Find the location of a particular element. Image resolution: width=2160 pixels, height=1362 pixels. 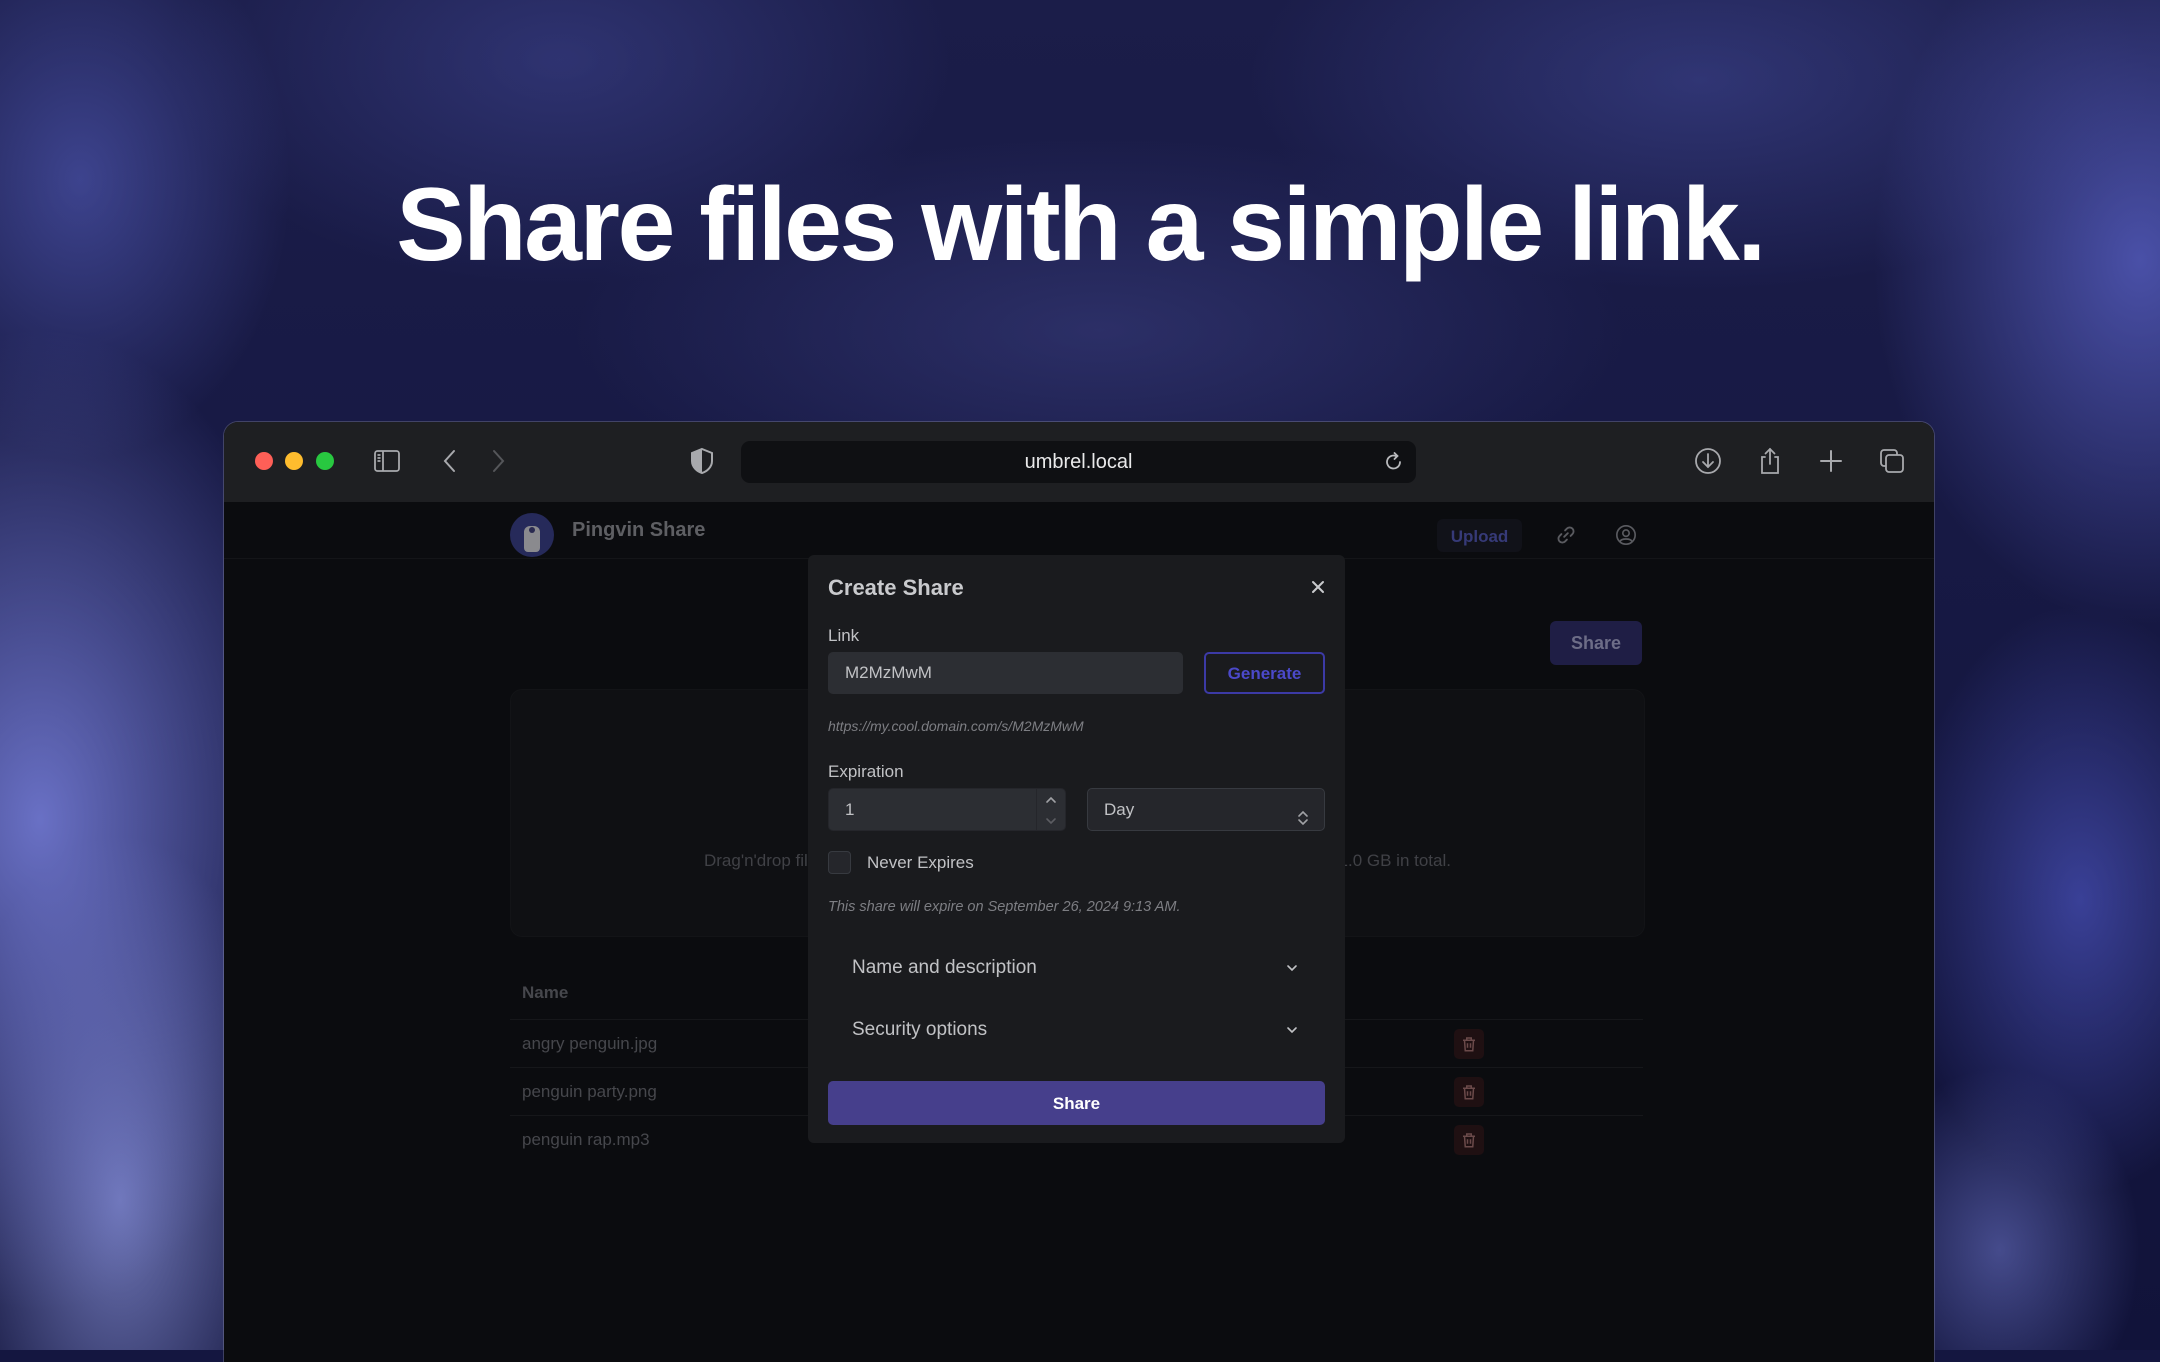

expiration-unit-select: Day is located at coordinates (1206, 809).